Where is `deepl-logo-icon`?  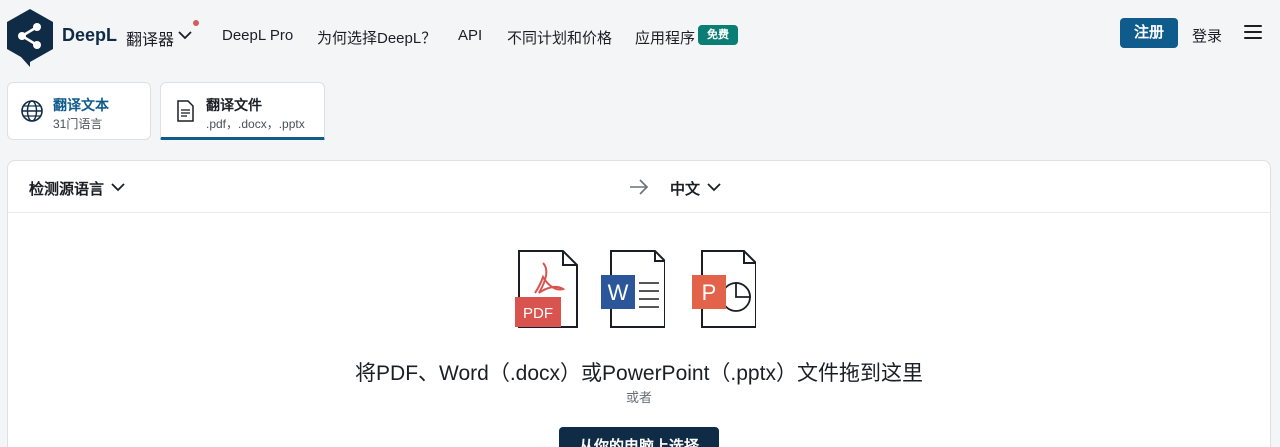
deepl-logo-icon is located at coordinates (30, 38).